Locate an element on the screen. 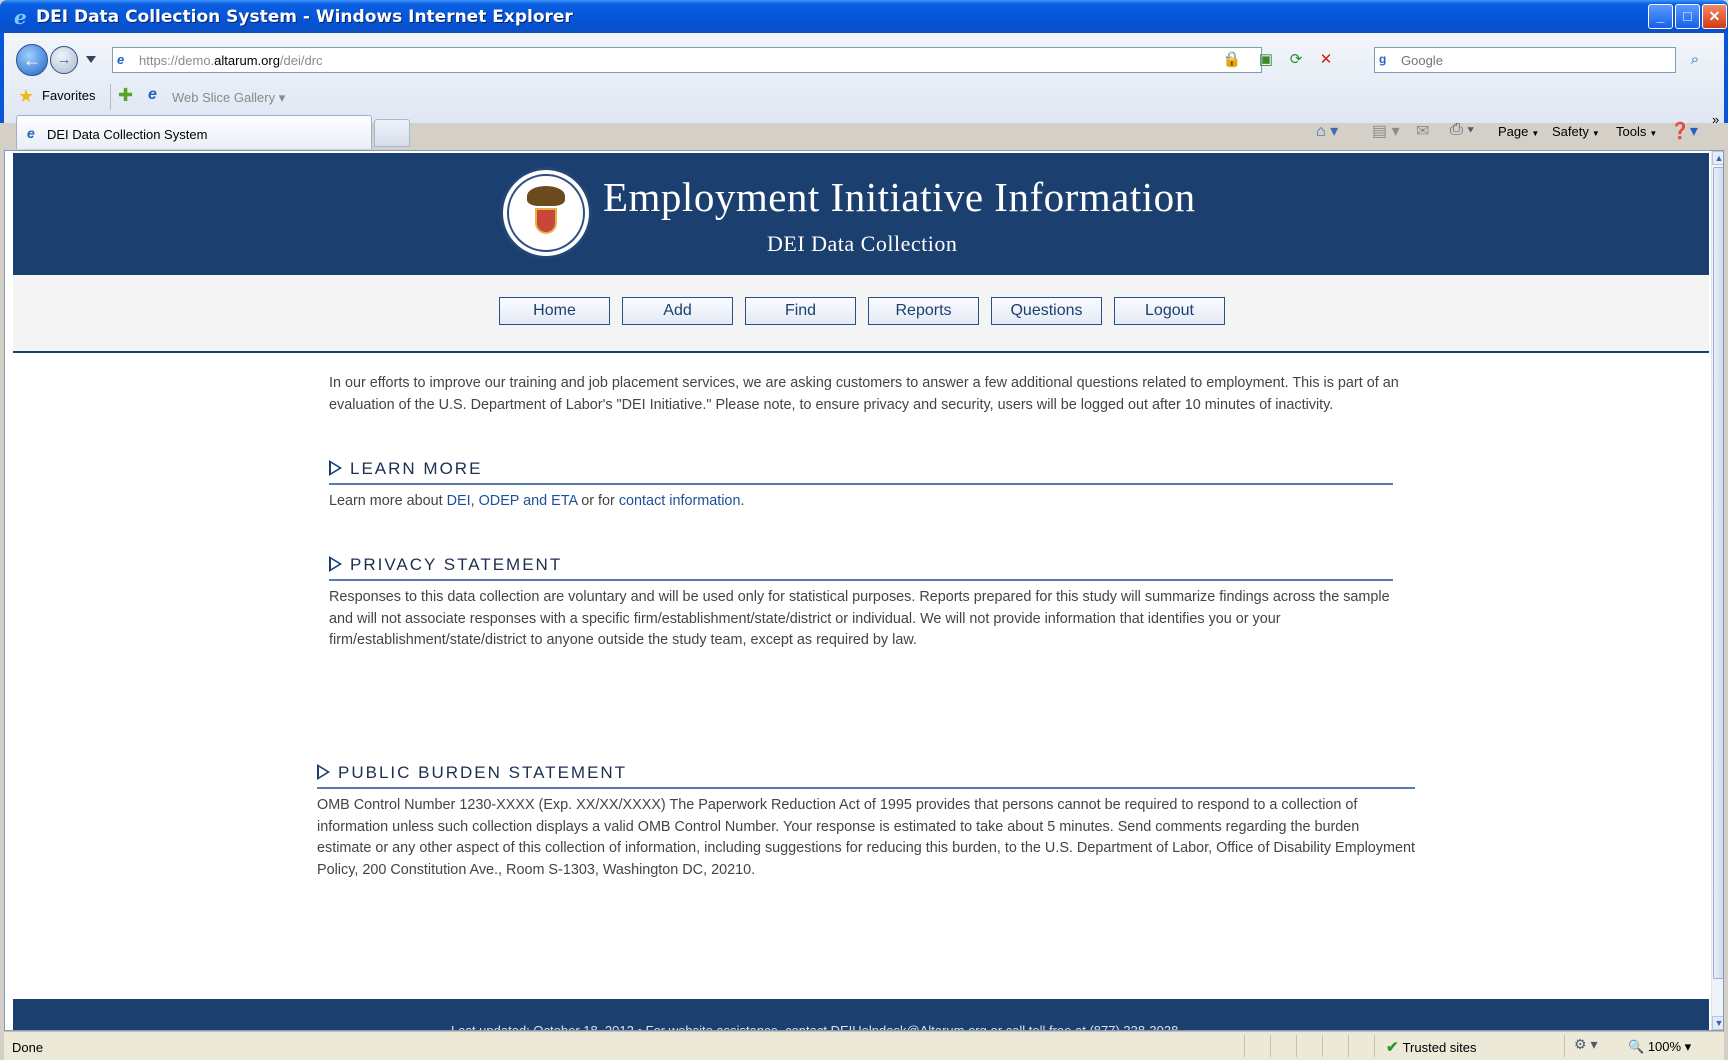 This screenshot has width=1728, height=1060. home-icon: ⌂ ▾ is located at coordinates (1327, 131).